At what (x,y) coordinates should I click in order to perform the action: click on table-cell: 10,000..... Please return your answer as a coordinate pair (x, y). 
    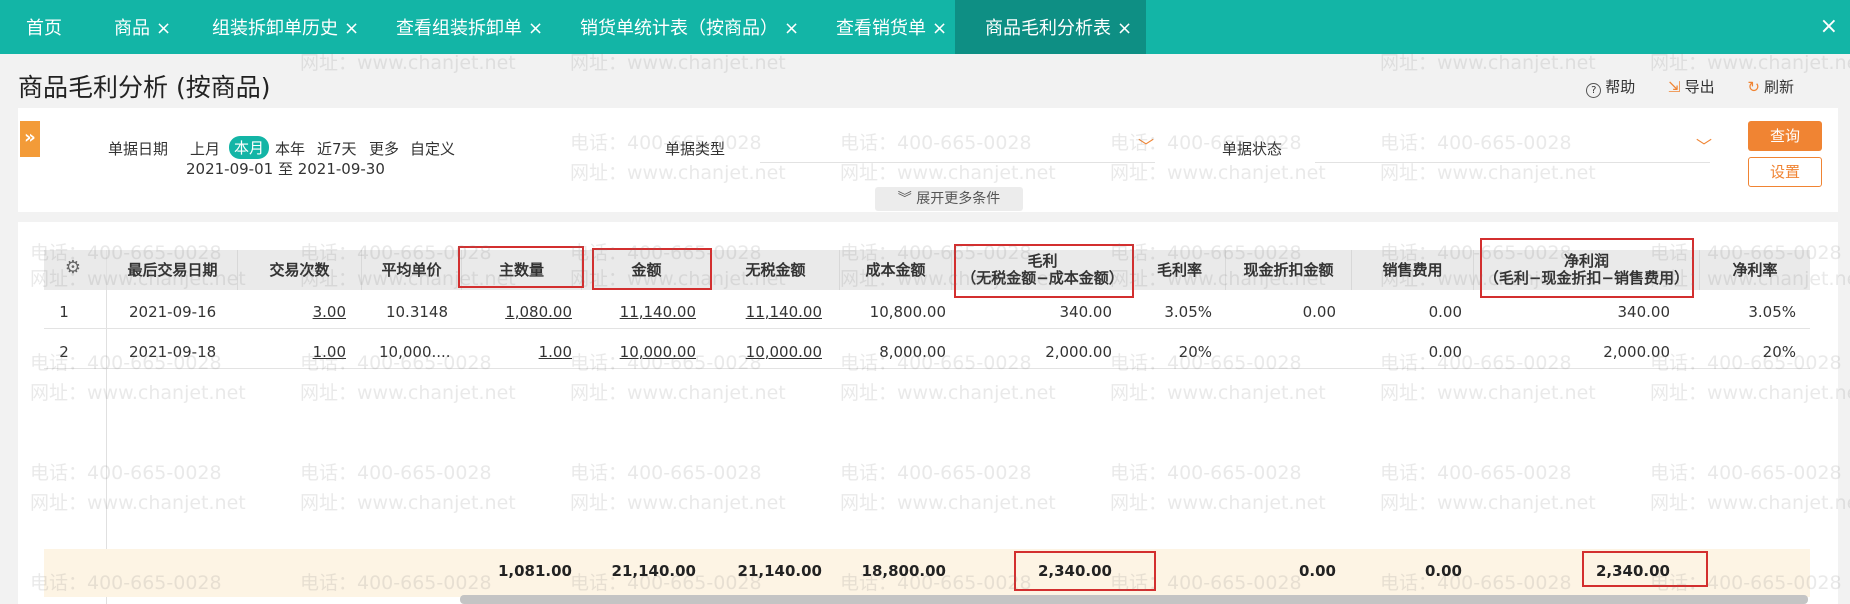
    Looking at the image, I should click on (415, 352).